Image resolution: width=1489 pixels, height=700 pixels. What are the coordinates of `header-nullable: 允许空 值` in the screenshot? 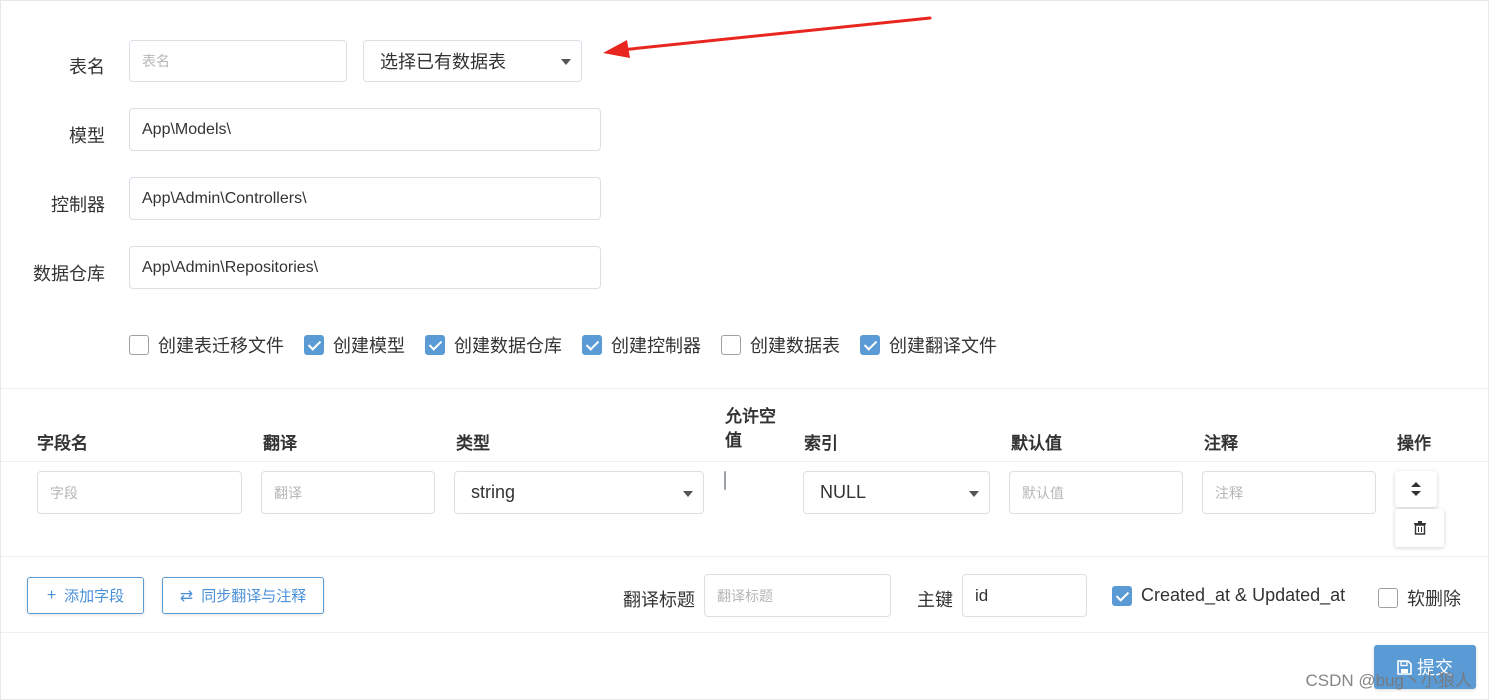 It's located at (750, 429).